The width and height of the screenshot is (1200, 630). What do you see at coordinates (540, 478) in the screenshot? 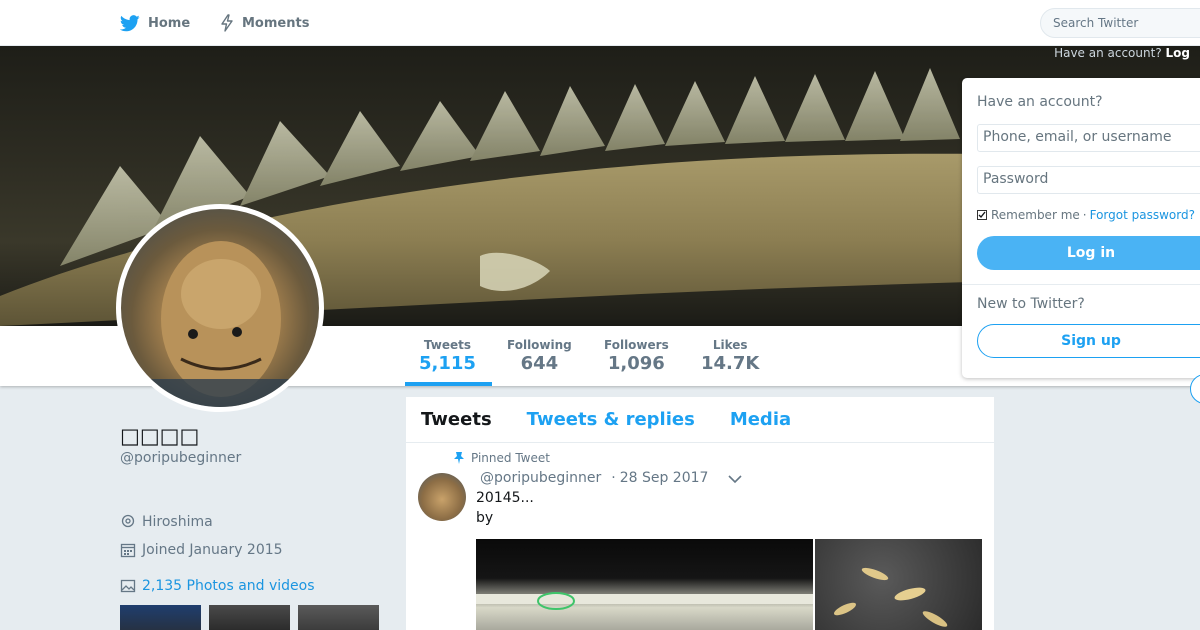
I see `tweet-handle: @poripubeginner` at bounding box center [540, 478].